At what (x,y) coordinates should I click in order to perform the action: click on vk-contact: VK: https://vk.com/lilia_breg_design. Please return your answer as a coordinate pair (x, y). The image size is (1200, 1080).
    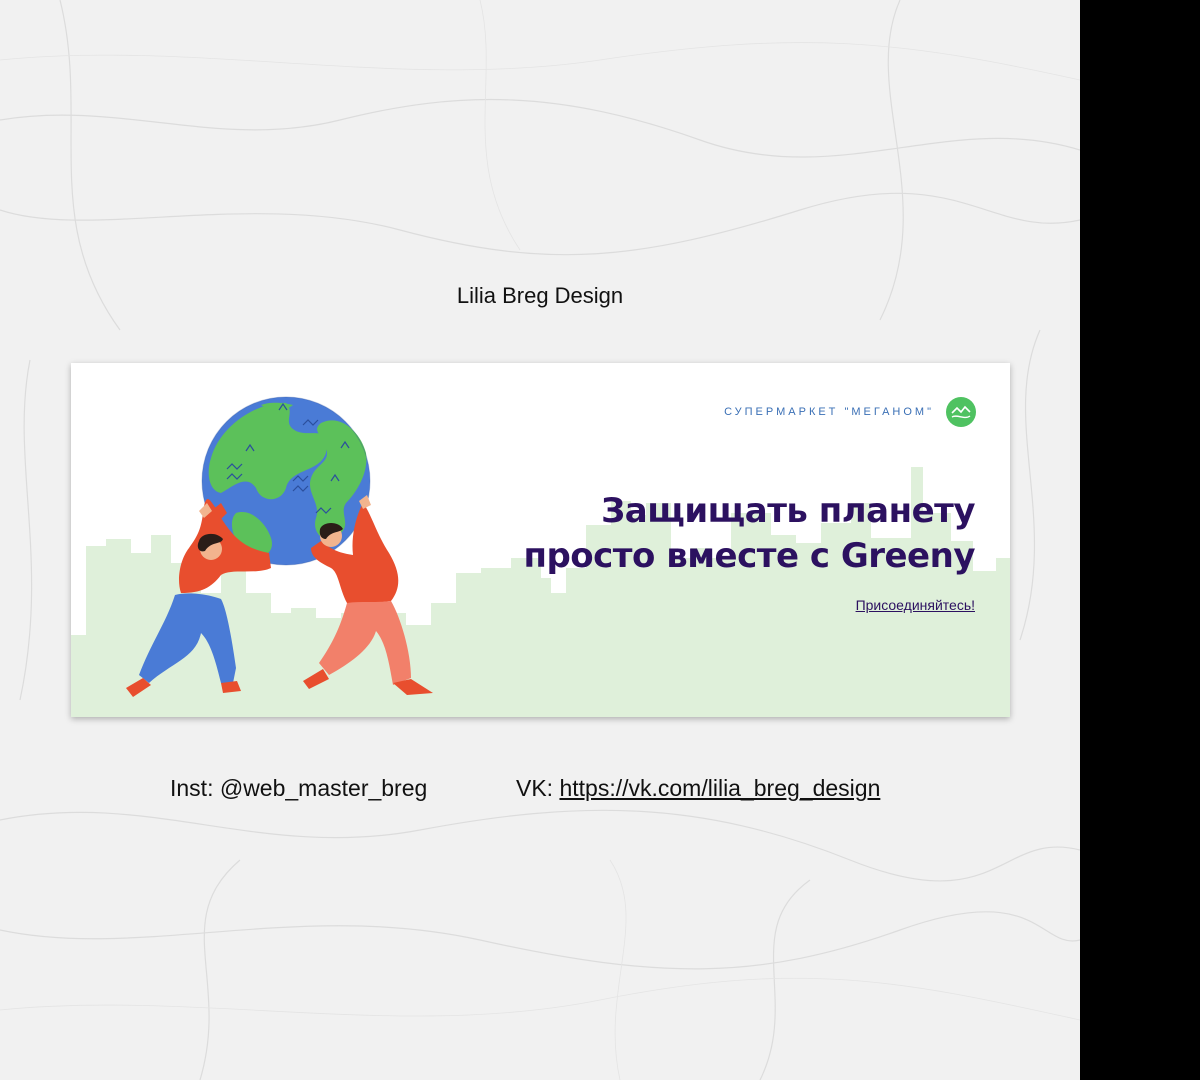
    Looking at the image, I should click on (698, 788).